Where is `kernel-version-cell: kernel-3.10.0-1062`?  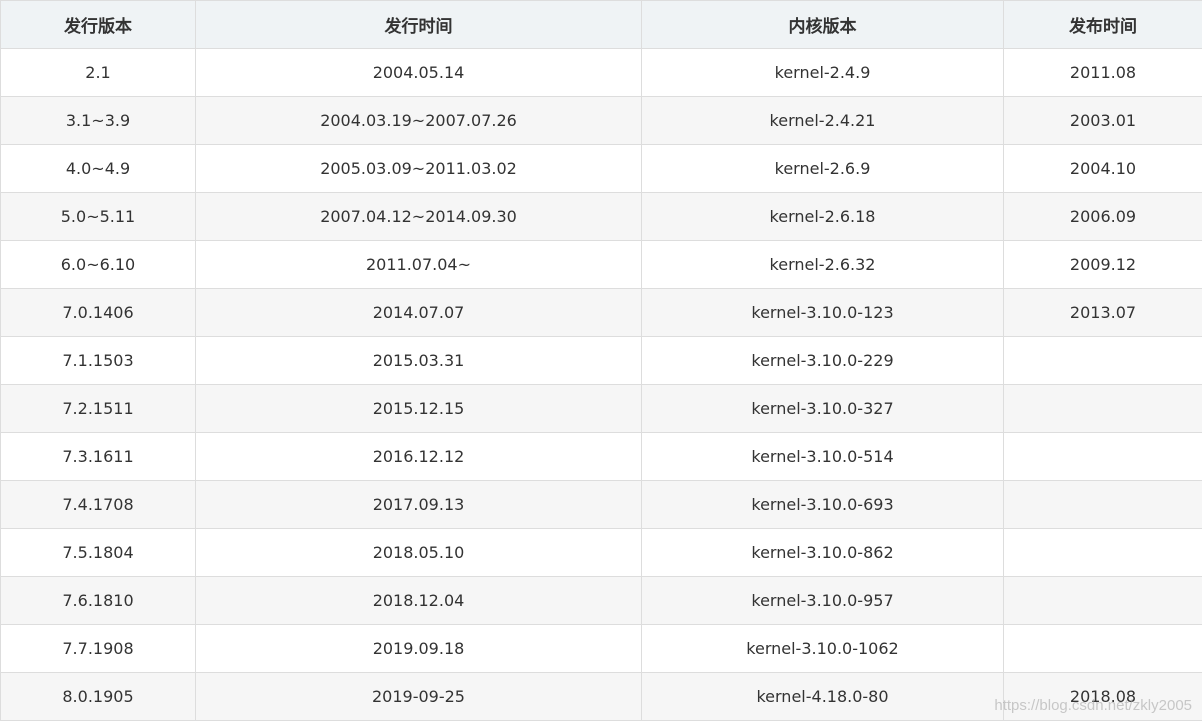
kernel-version-cell: kernel-3.10.0-1062 is located at coordinates (822, 648).